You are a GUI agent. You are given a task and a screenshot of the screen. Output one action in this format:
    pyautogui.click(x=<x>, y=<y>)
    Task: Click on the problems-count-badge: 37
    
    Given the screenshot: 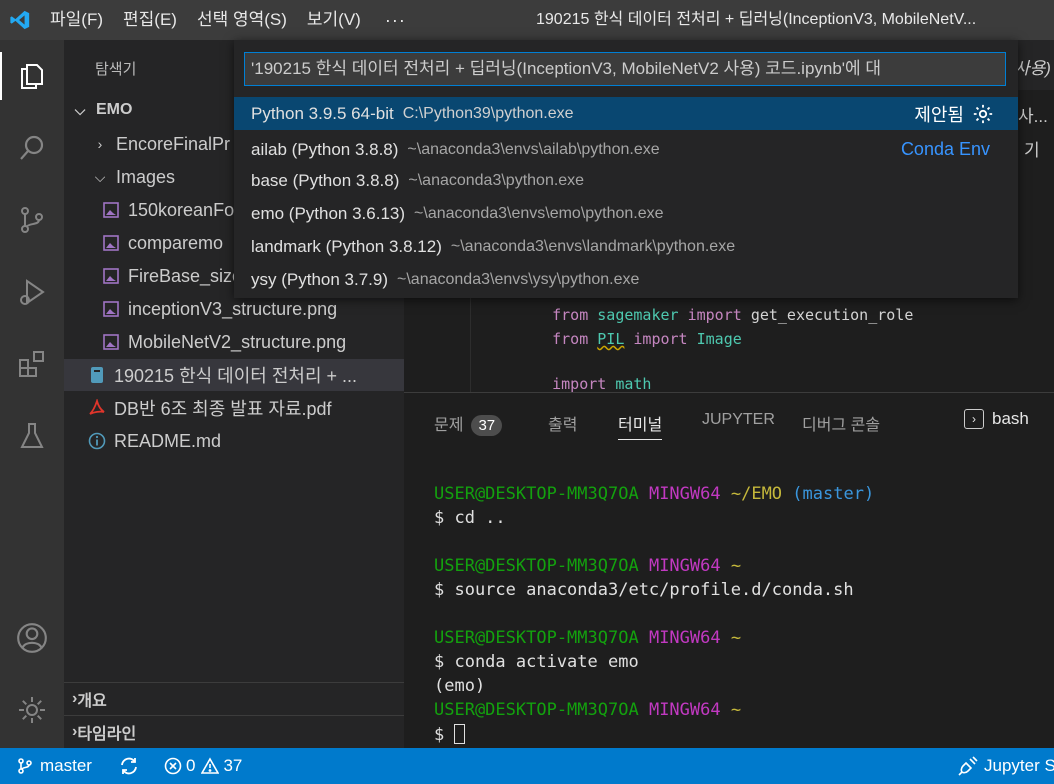 What is the action you would take?
    pyautogui.click(x=487, y=425)
    